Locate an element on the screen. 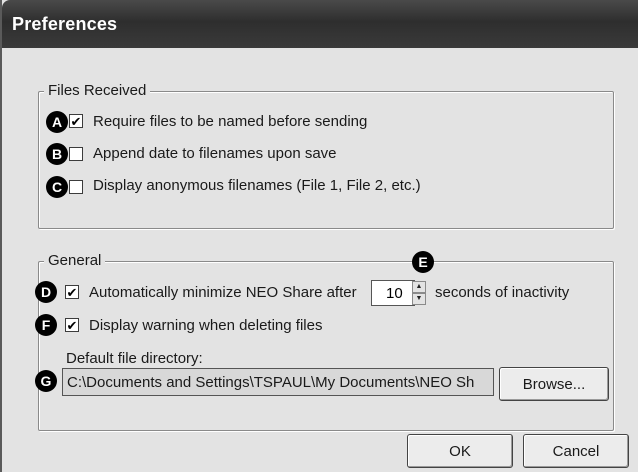  files-received-legend: Files Received is located at coordinates (97, 90).